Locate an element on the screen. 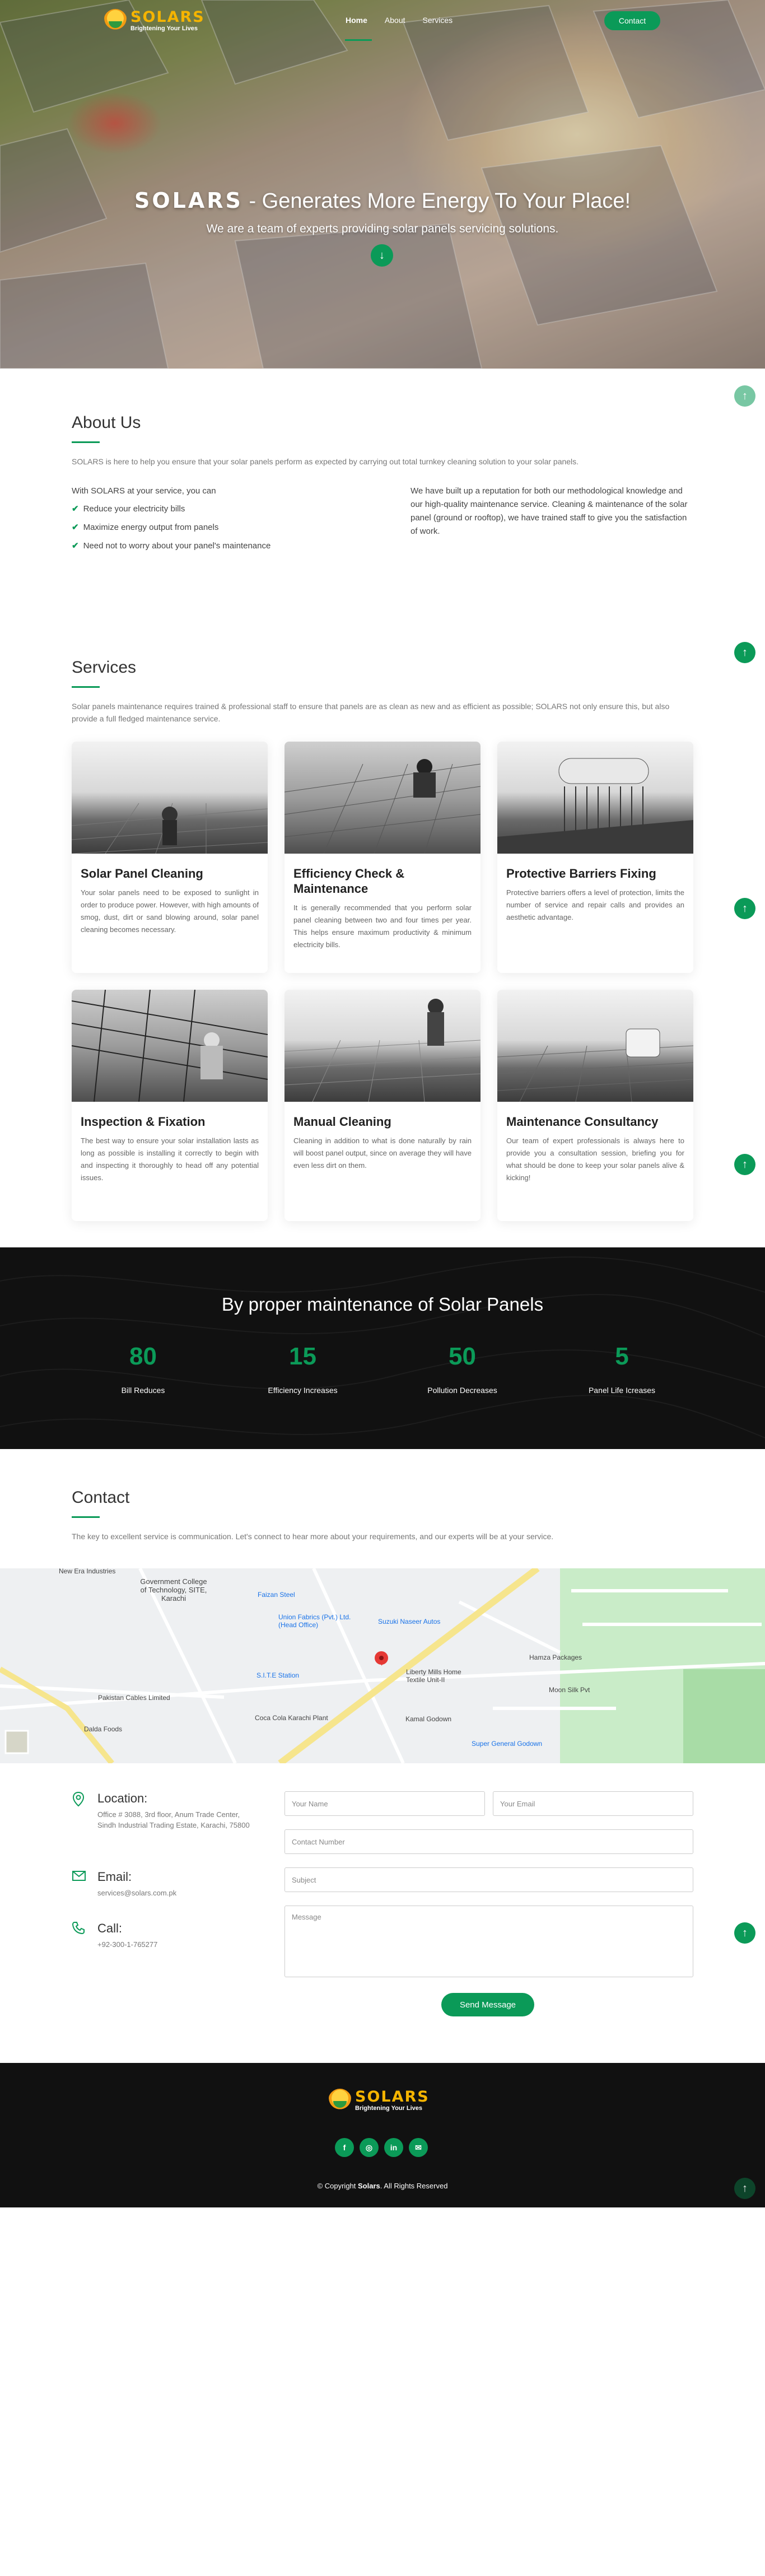 The height and width of the screenshot is (2576, 765). brand-name: SOLARS is located at coordinates (167, 17).